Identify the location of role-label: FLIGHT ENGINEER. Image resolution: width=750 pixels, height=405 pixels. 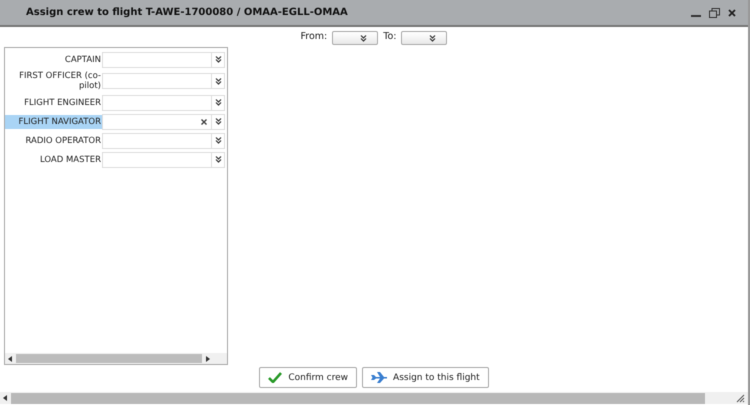
(53, 103).